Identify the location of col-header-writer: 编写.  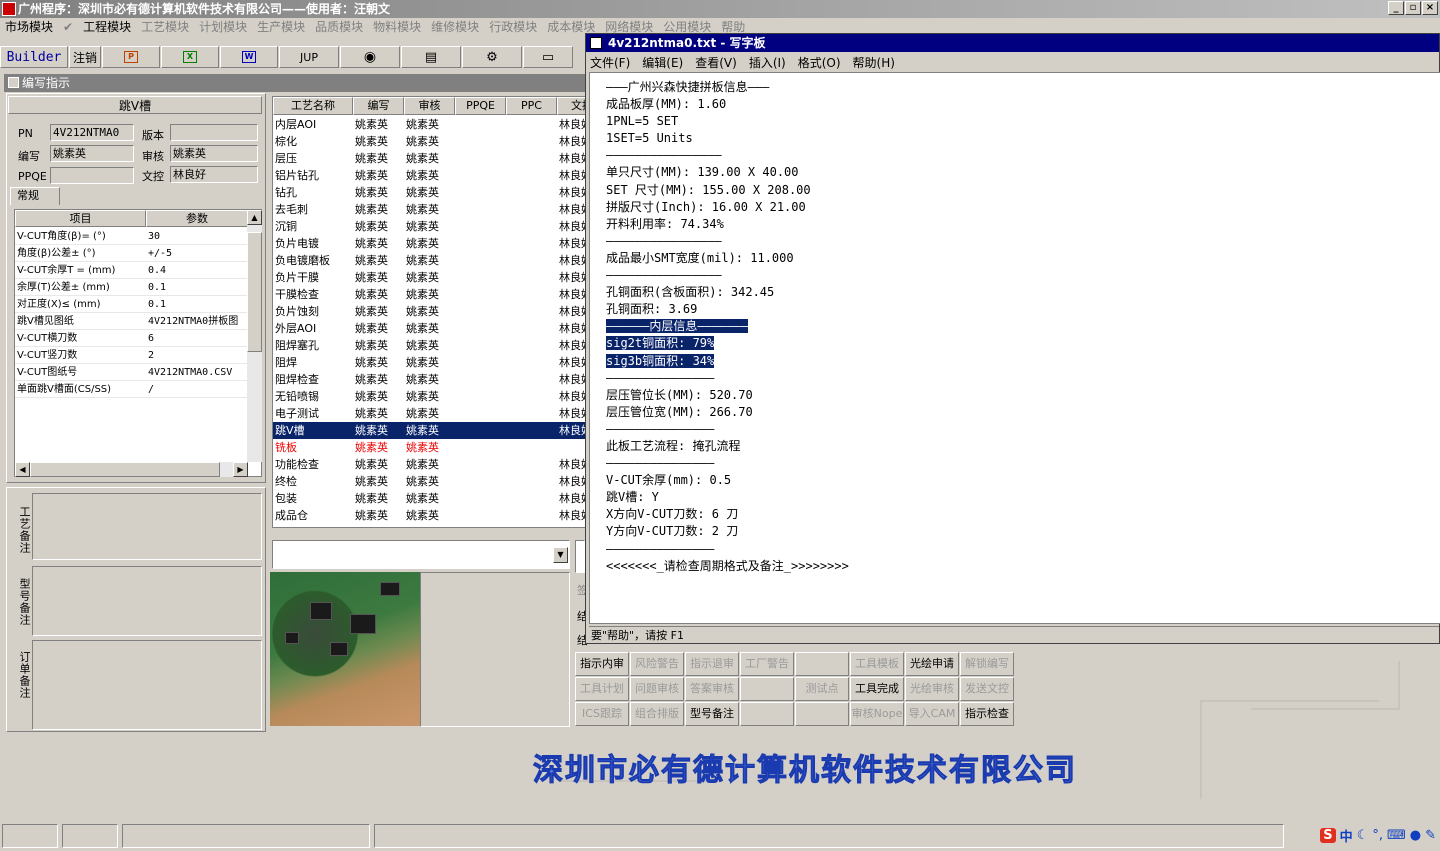
(378, 106).